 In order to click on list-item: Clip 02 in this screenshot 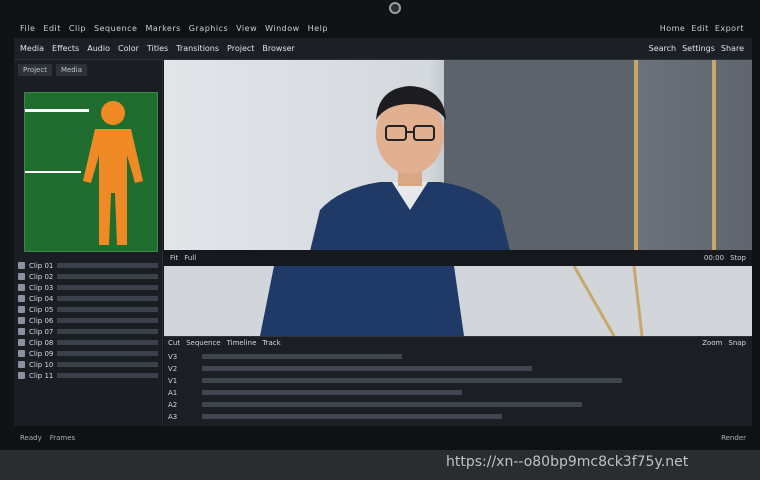, I will do `click(88, 276)`.